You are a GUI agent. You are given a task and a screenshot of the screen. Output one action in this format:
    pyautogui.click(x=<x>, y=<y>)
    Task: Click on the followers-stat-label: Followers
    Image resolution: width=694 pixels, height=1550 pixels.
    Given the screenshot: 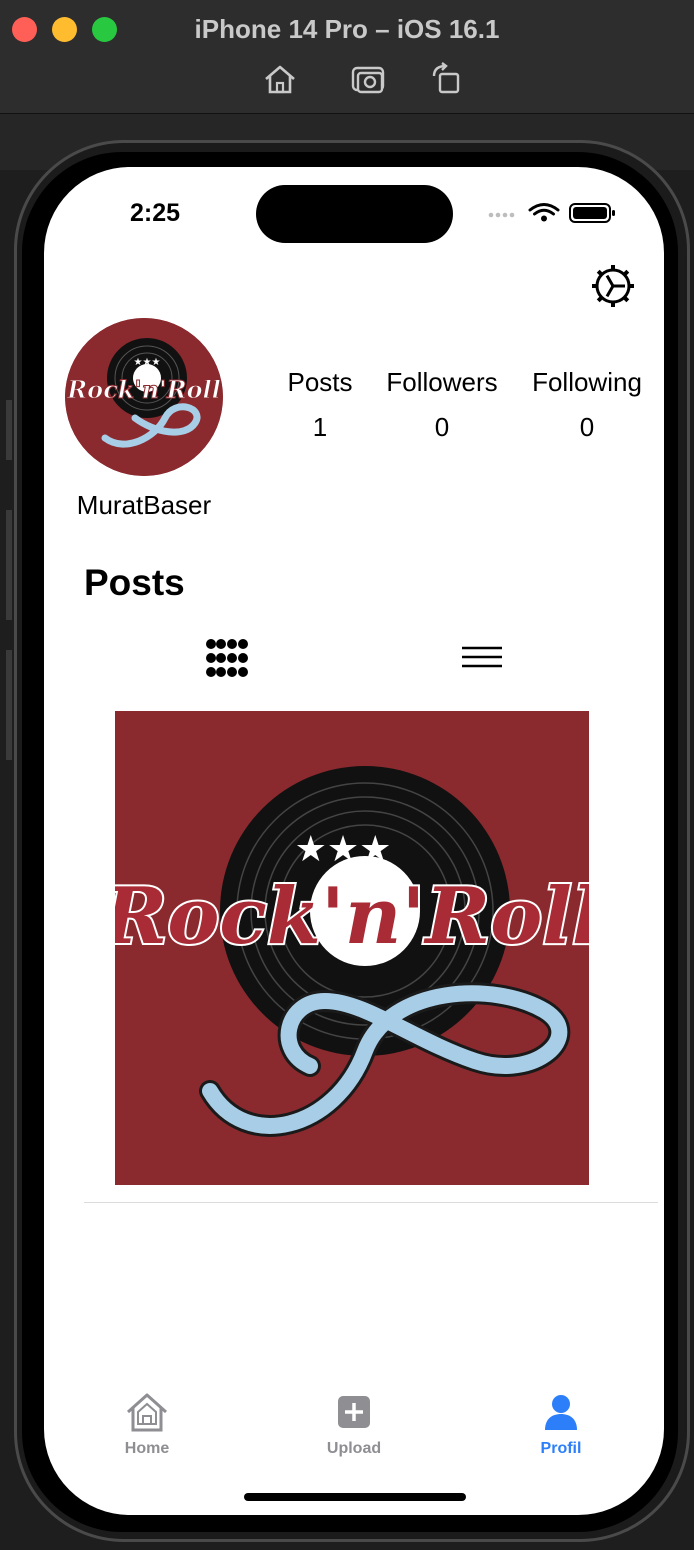 What is the action you would take?
    pyautogui.click(x=442, y=382)
    